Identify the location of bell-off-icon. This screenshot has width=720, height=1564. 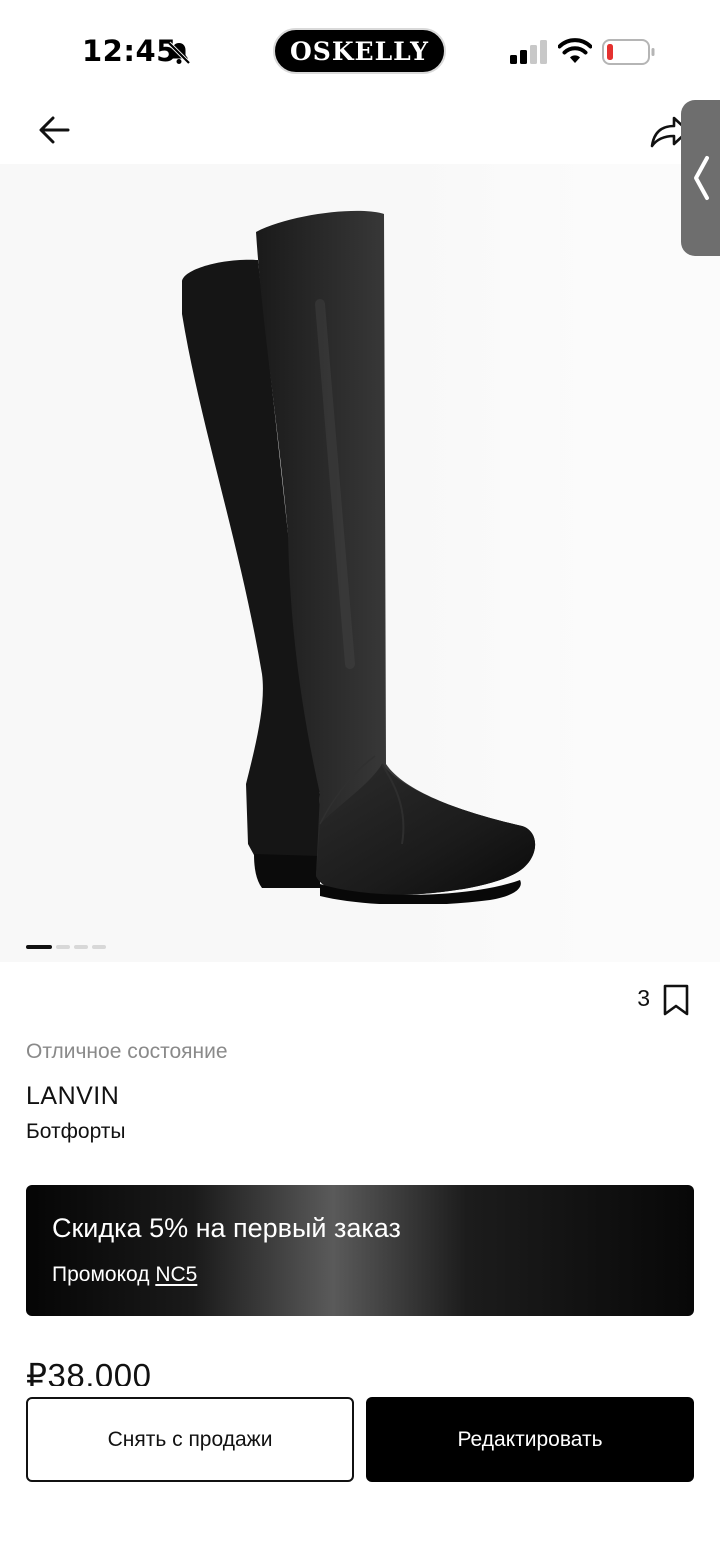
(179, 53).